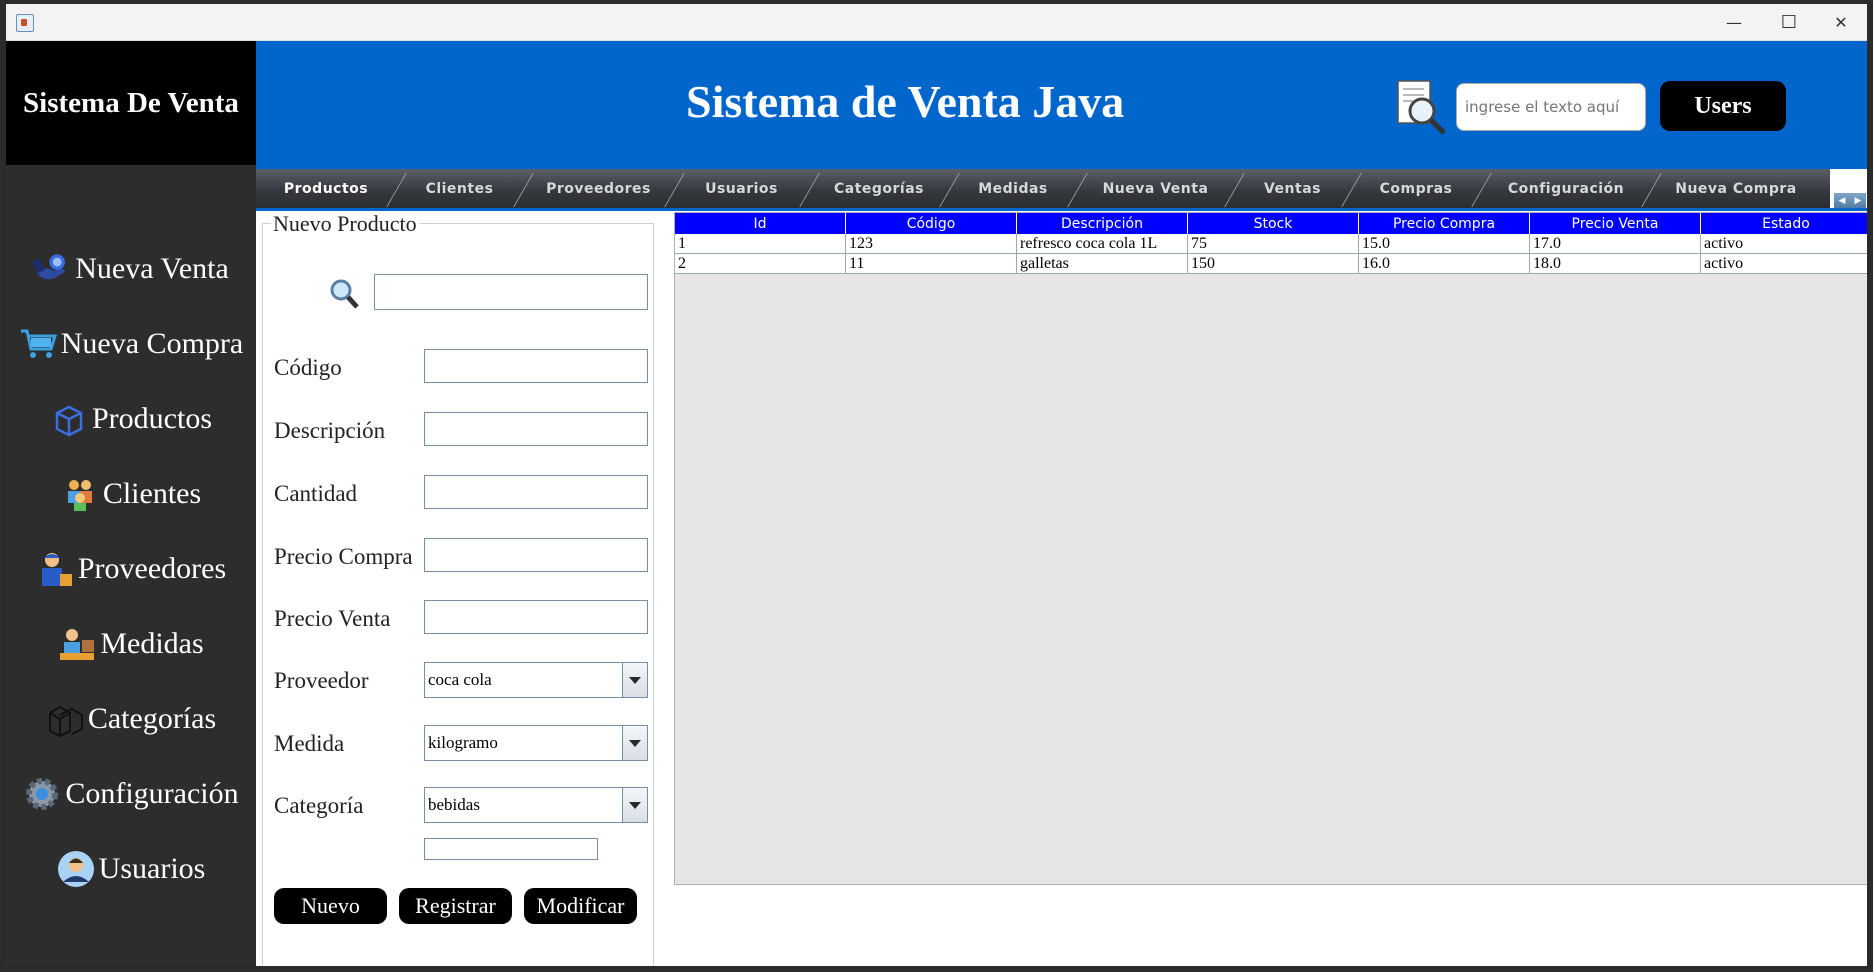  What do you see at coordinates (152, 268) in the screenshot?
I see `sidebar-item-label: Nueva Venta` at bounding box center [152, 268].